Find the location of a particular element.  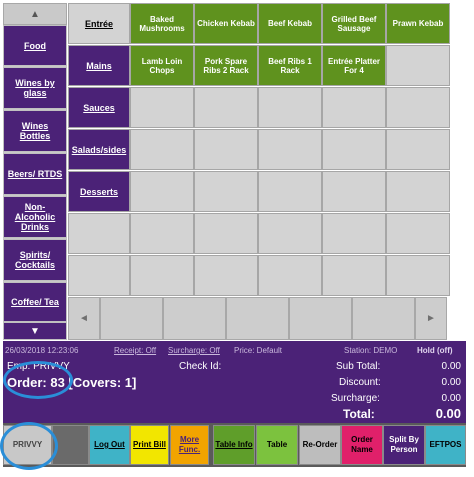

category-non-alcoholic-drinks: Non-Alcoholic Drinks is located at coordinates (35, 217).